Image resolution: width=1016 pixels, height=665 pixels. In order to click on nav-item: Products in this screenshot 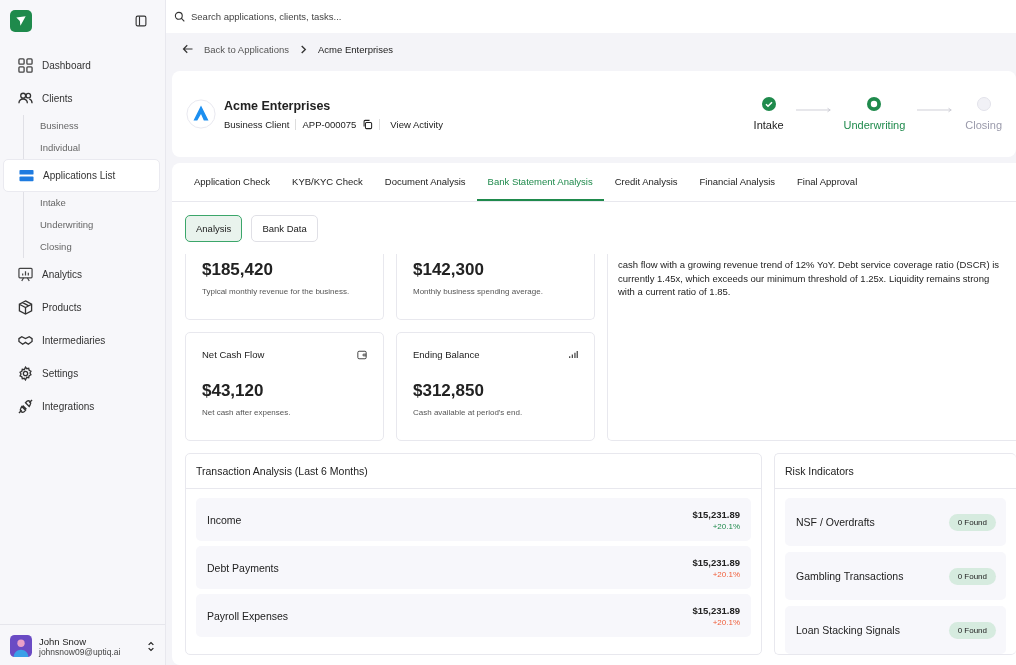, I will do `click(81, 307)`.